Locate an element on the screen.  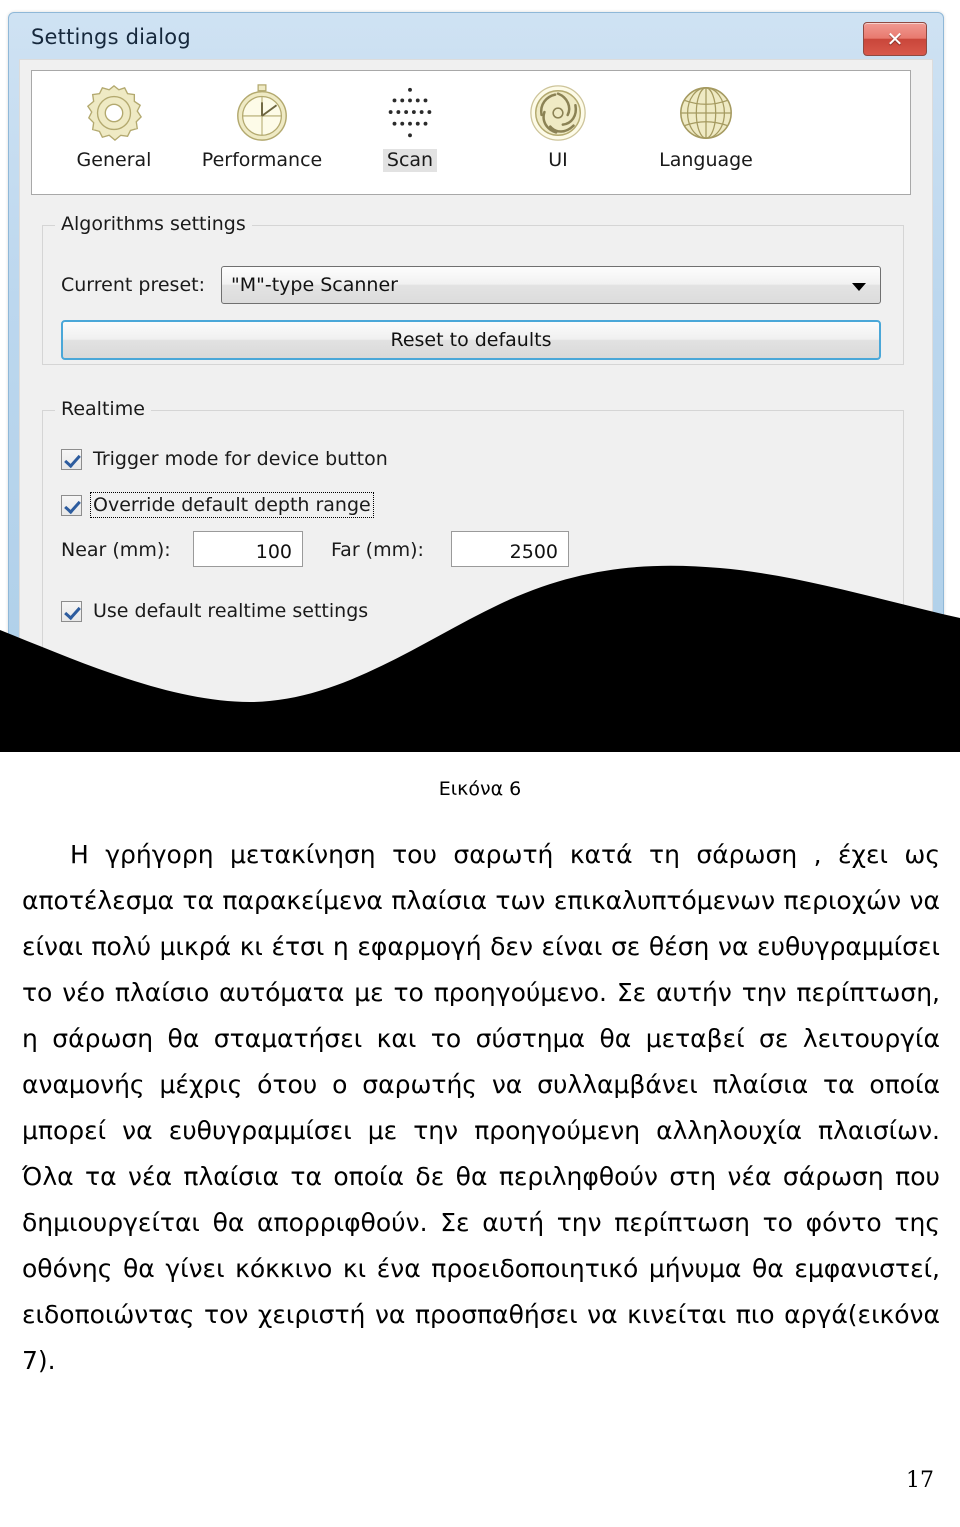
use-default-realtime-checkbox is located at coordinates (71, 611).